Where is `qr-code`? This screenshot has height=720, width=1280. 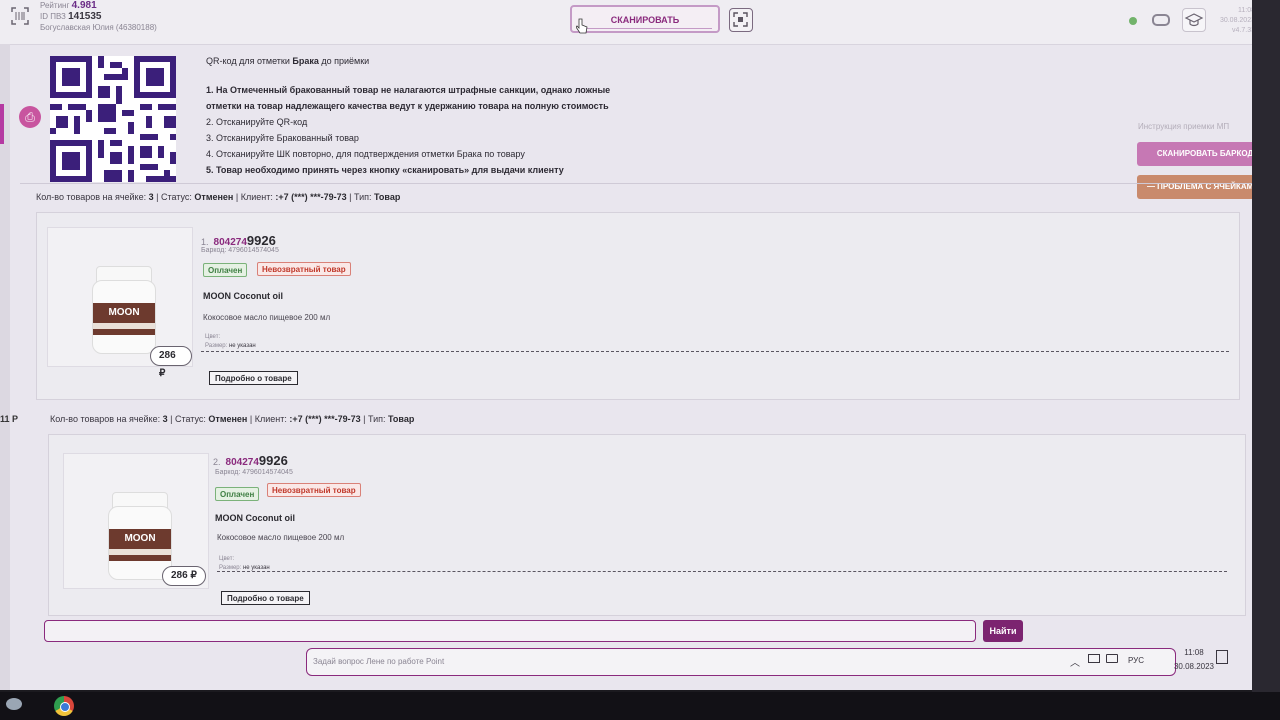
qr-code is located at coordinates (113, 119).